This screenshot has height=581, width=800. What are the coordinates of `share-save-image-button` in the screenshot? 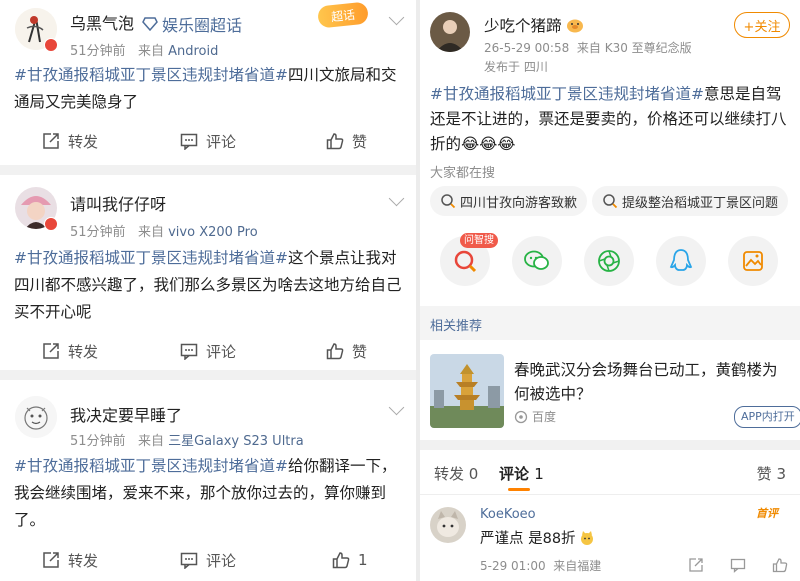 It's located at (753, 261).